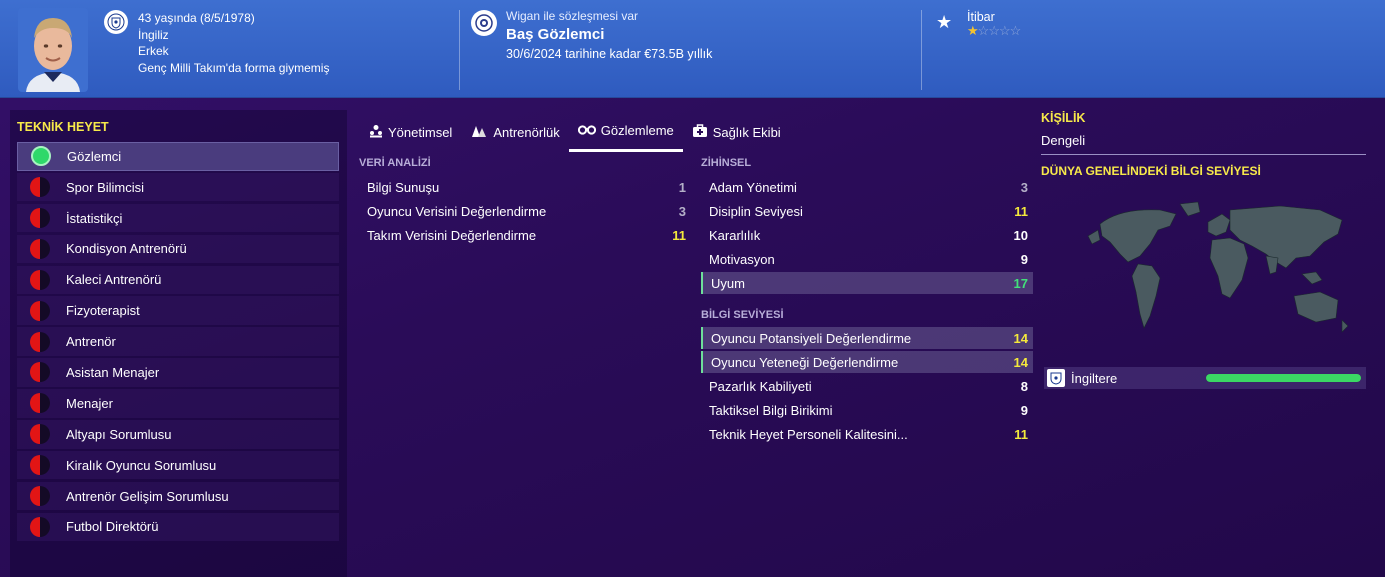 This screenshot has height=577, width=1385. I want to click on knowledge-progress-bar, so click(1283, 378).